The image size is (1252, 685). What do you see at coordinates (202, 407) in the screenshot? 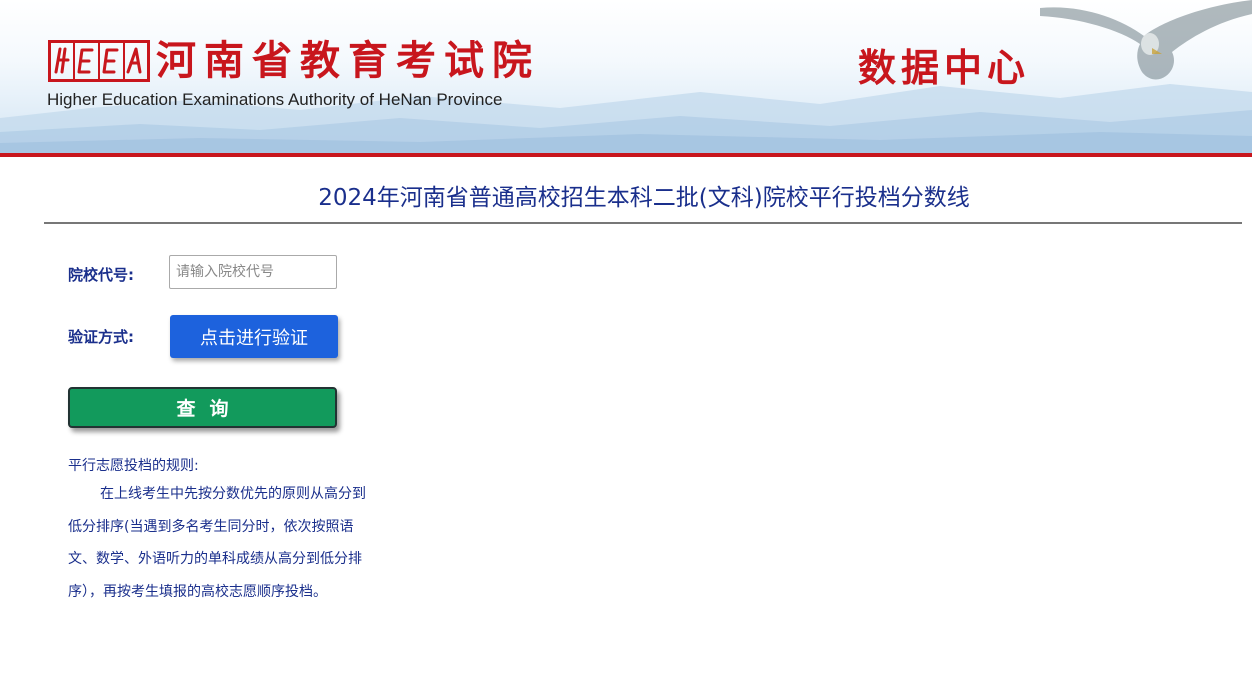
I see `query-button: 查询` at bounding box center [202, 407].